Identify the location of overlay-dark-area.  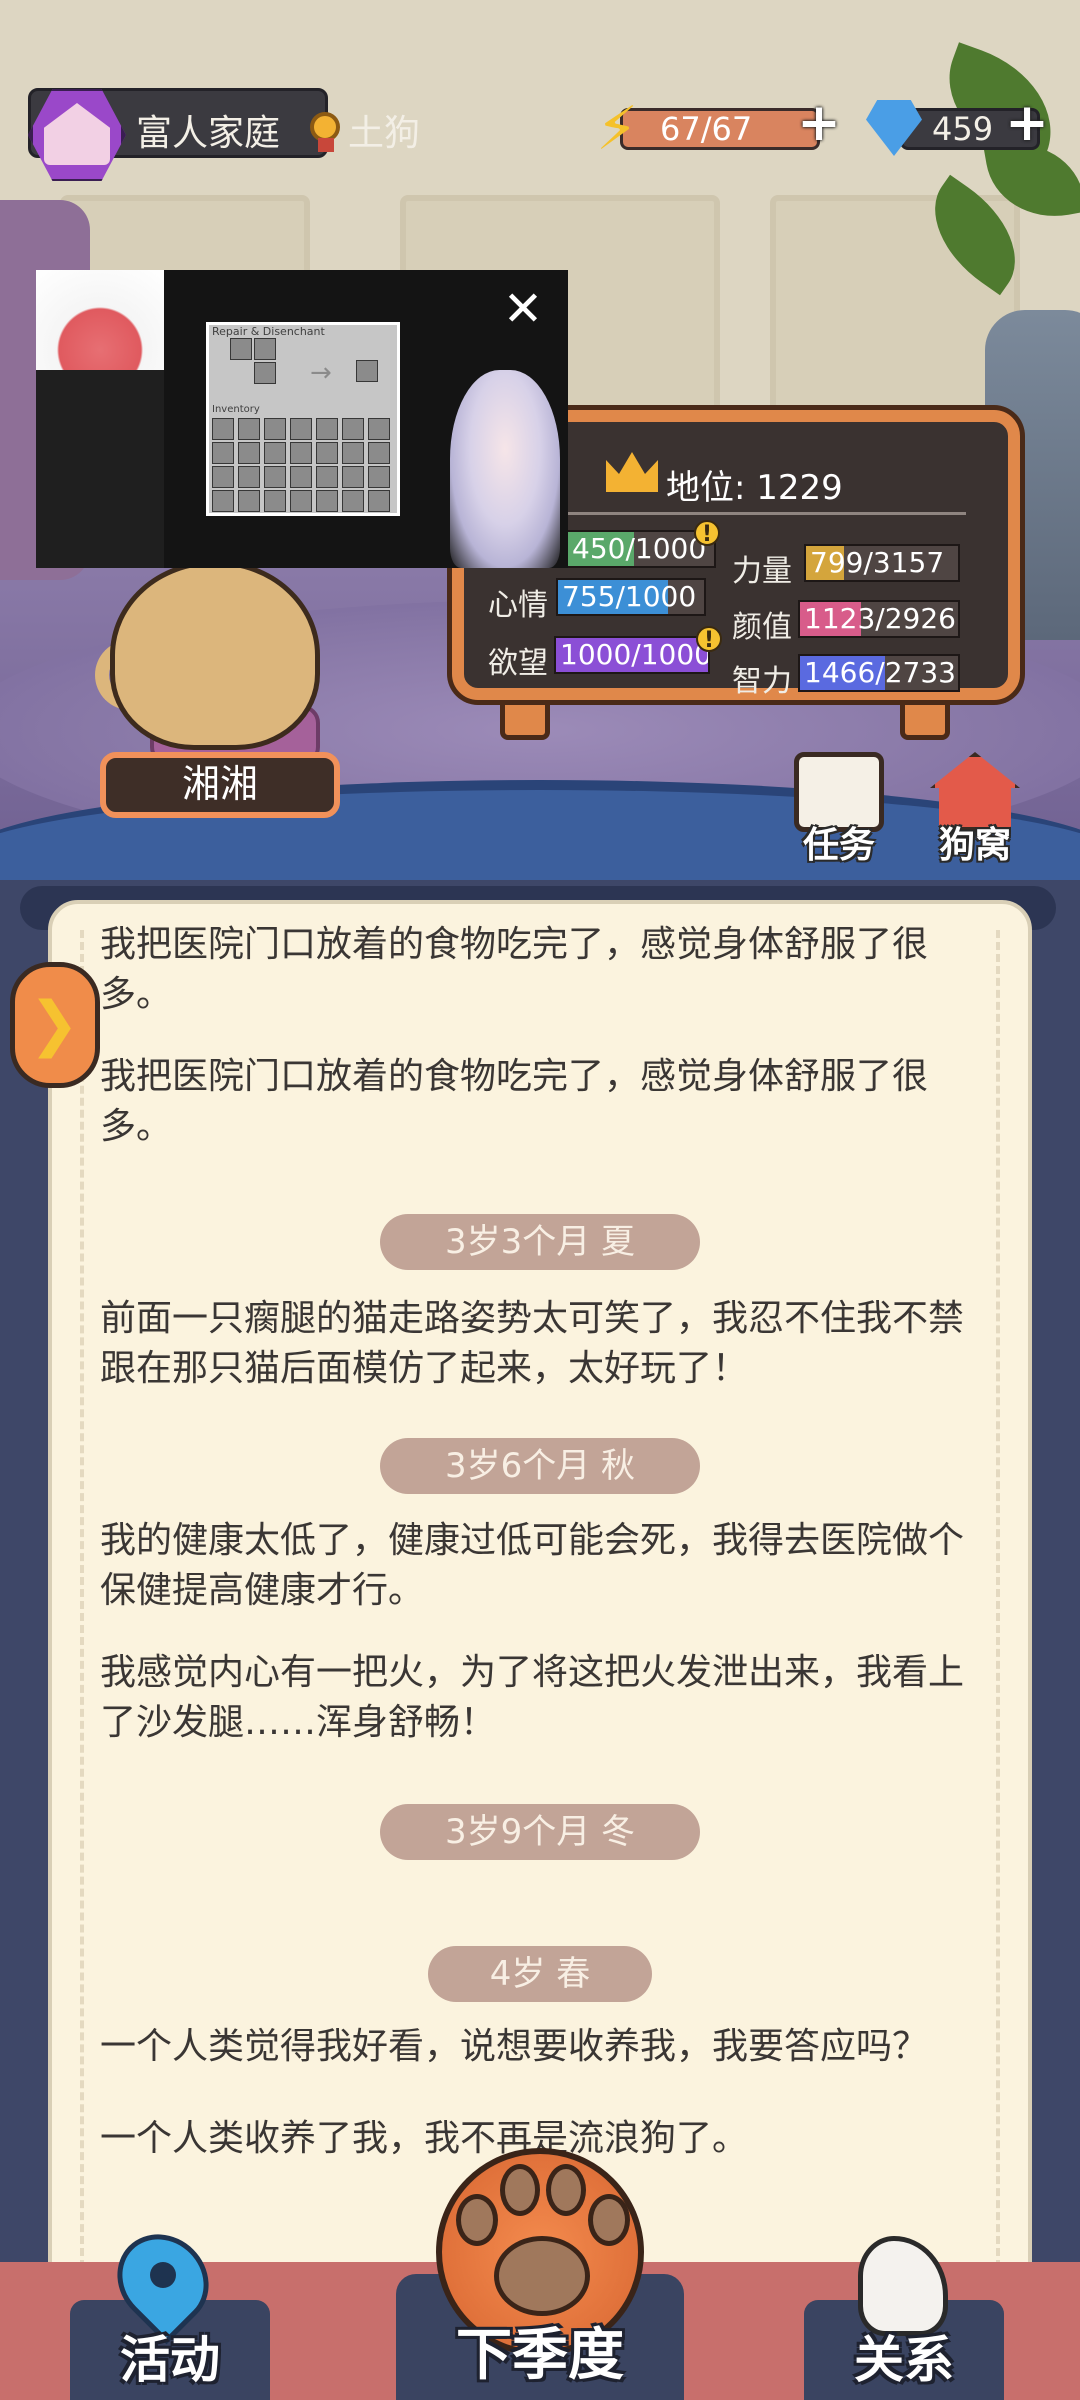
(100, 469).